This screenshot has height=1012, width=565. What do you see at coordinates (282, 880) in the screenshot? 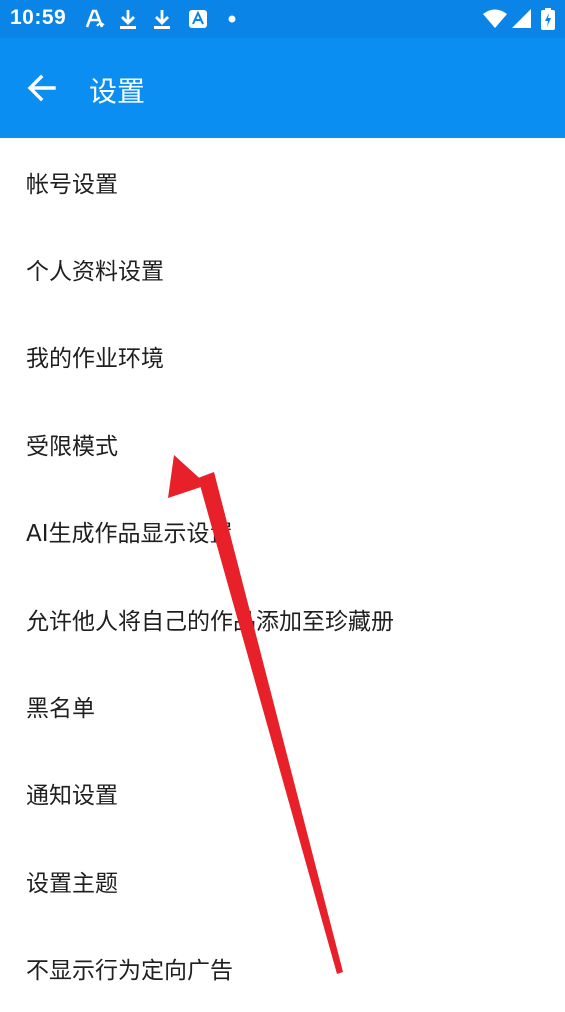
I see `settings-item-theme: 设置主题` at bounding box center [282, 880].